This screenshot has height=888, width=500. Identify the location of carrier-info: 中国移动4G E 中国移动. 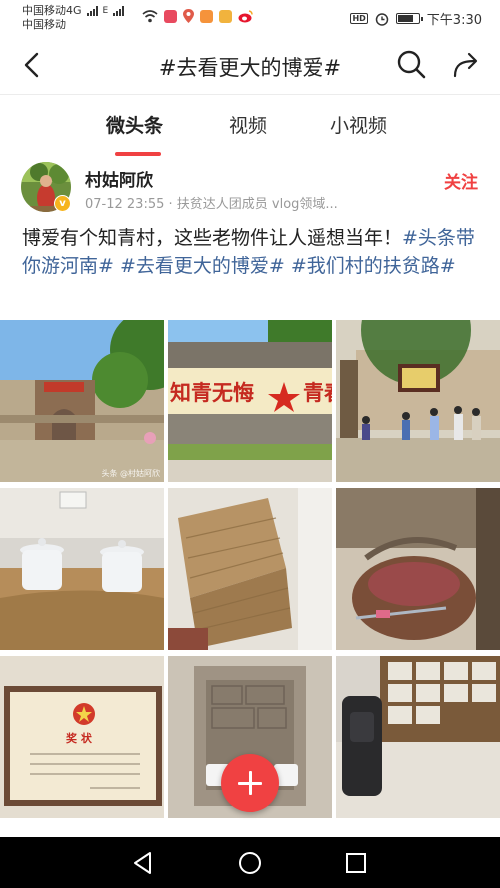
(73, 18).